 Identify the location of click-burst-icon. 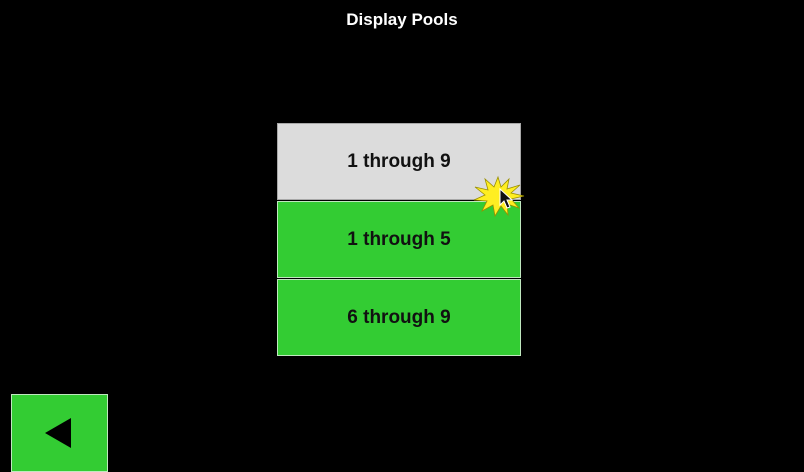
(499, 196).